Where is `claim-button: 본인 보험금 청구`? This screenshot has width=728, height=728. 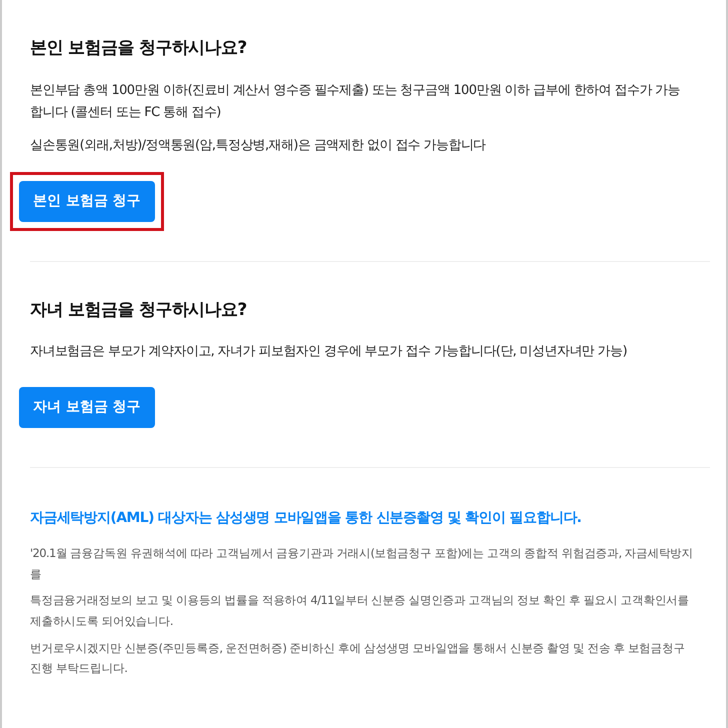
claim-button: 본인 보험금 청구 is located at coordinates (87, 201).